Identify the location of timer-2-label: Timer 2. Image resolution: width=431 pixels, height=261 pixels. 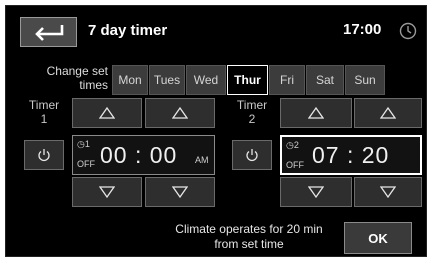
(252, 112).